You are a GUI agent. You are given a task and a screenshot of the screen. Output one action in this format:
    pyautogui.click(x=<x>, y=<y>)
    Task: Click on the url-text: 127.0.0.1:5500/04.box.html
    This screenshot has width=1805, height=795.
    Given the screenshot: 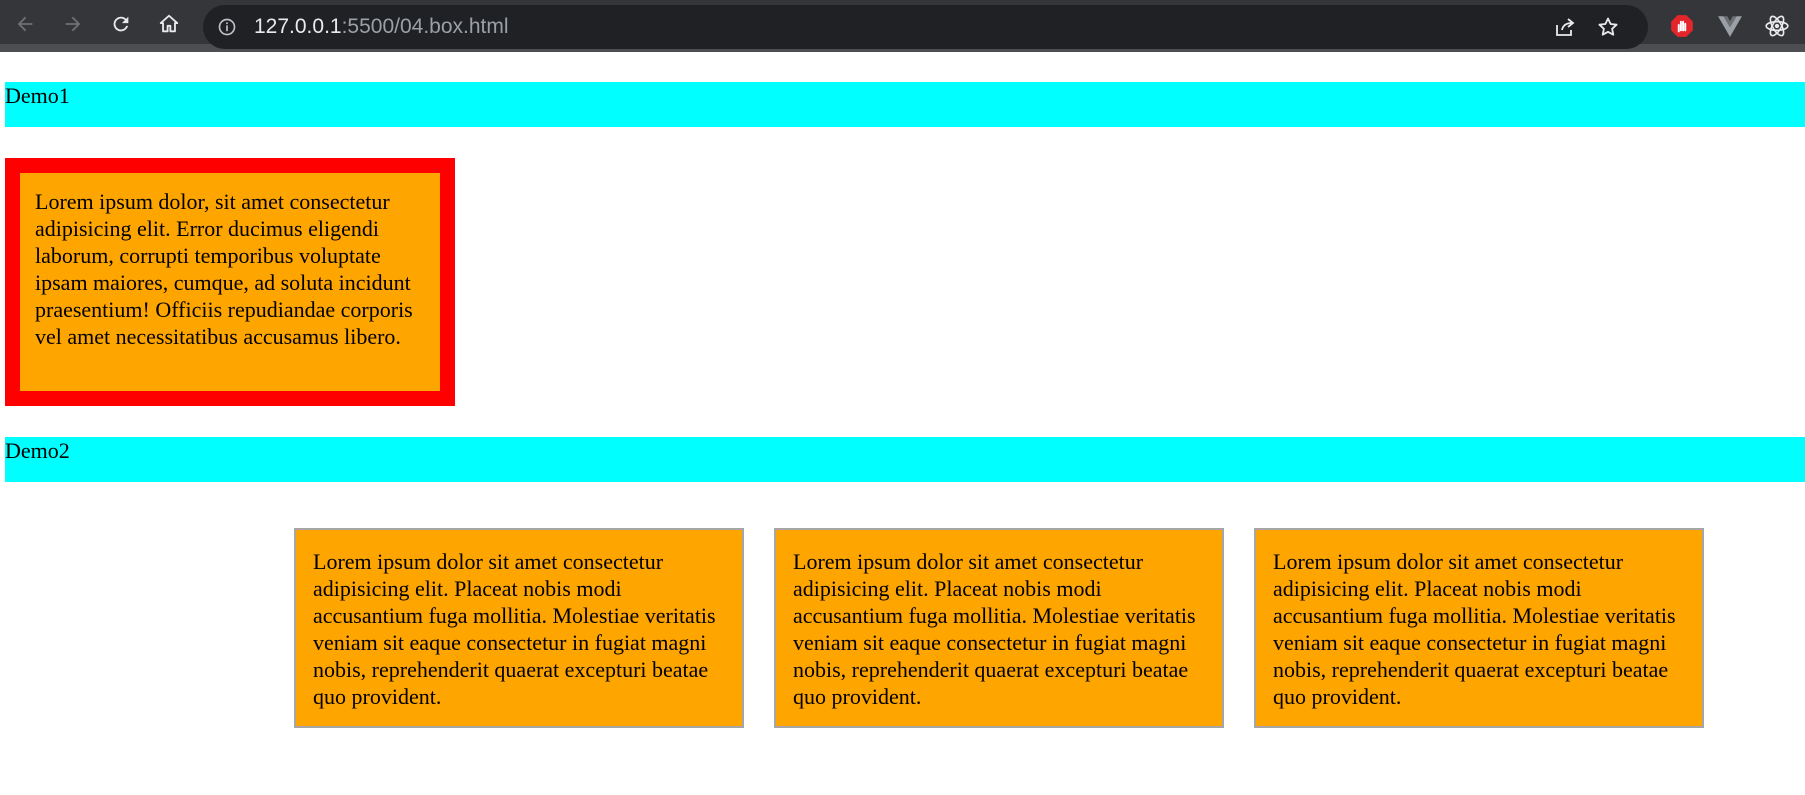 What is the action you would take?
    pyautogui.click(x=381, y=27)
    